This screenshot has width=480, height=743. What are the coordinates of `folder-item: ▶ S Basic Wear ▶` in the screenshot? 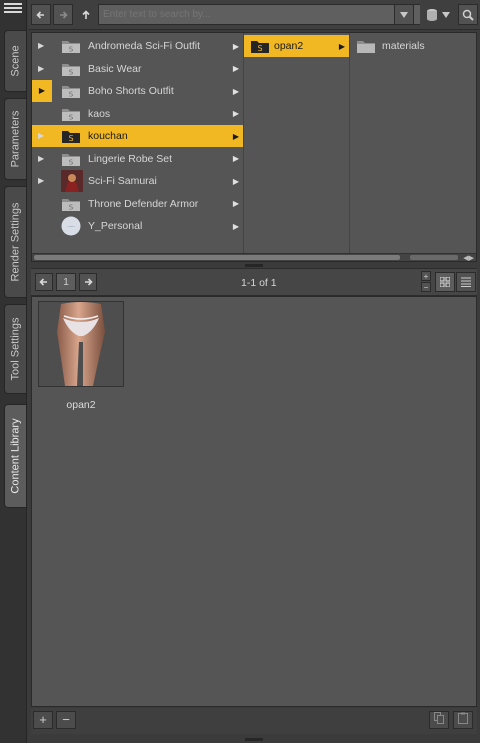 It's located at (137, 69).